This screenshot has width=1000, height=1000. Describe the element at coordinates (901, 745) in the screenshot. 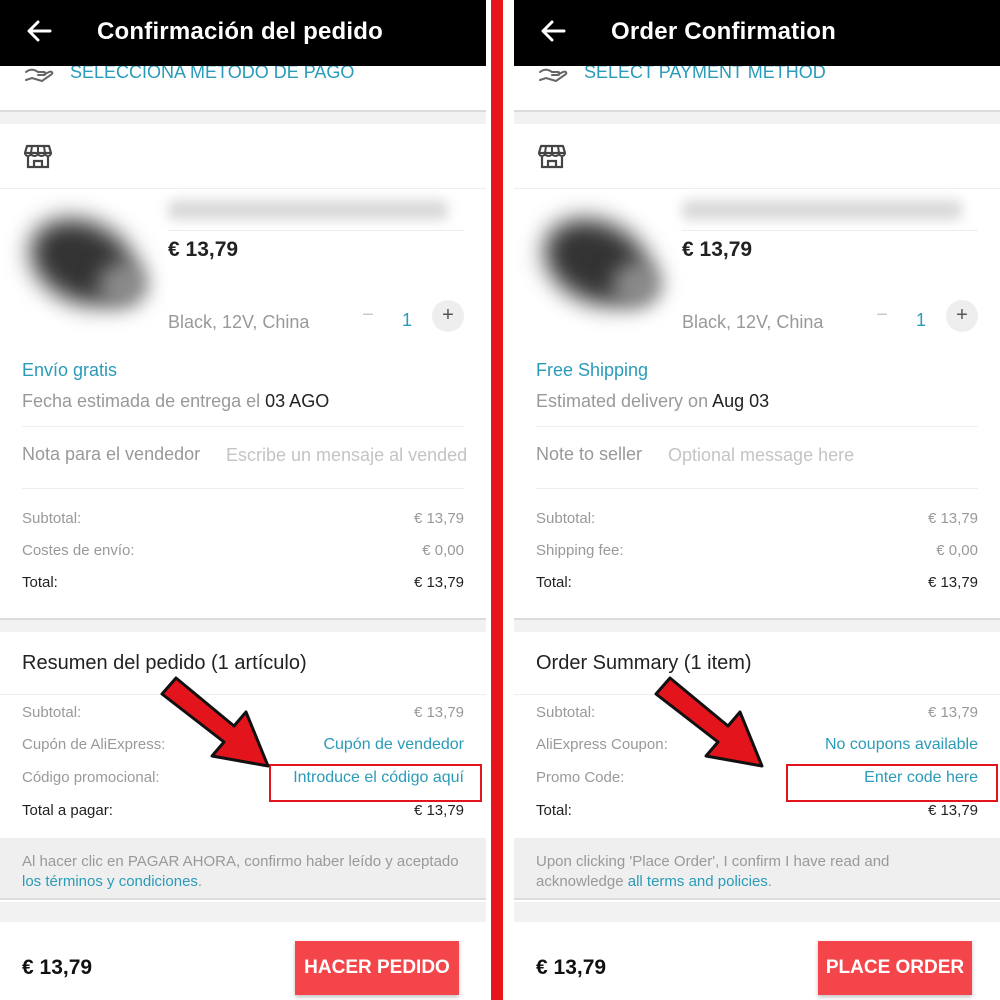

I see `coupon-link: No coupons available` at that location.